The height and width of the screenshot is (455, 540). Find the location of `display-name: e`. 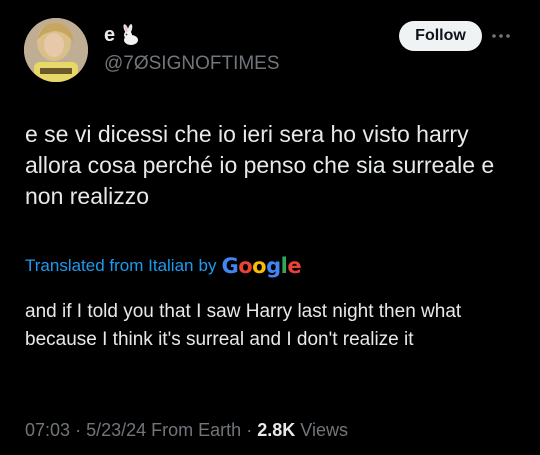

display-name: e is located at coordinates (192, 35).